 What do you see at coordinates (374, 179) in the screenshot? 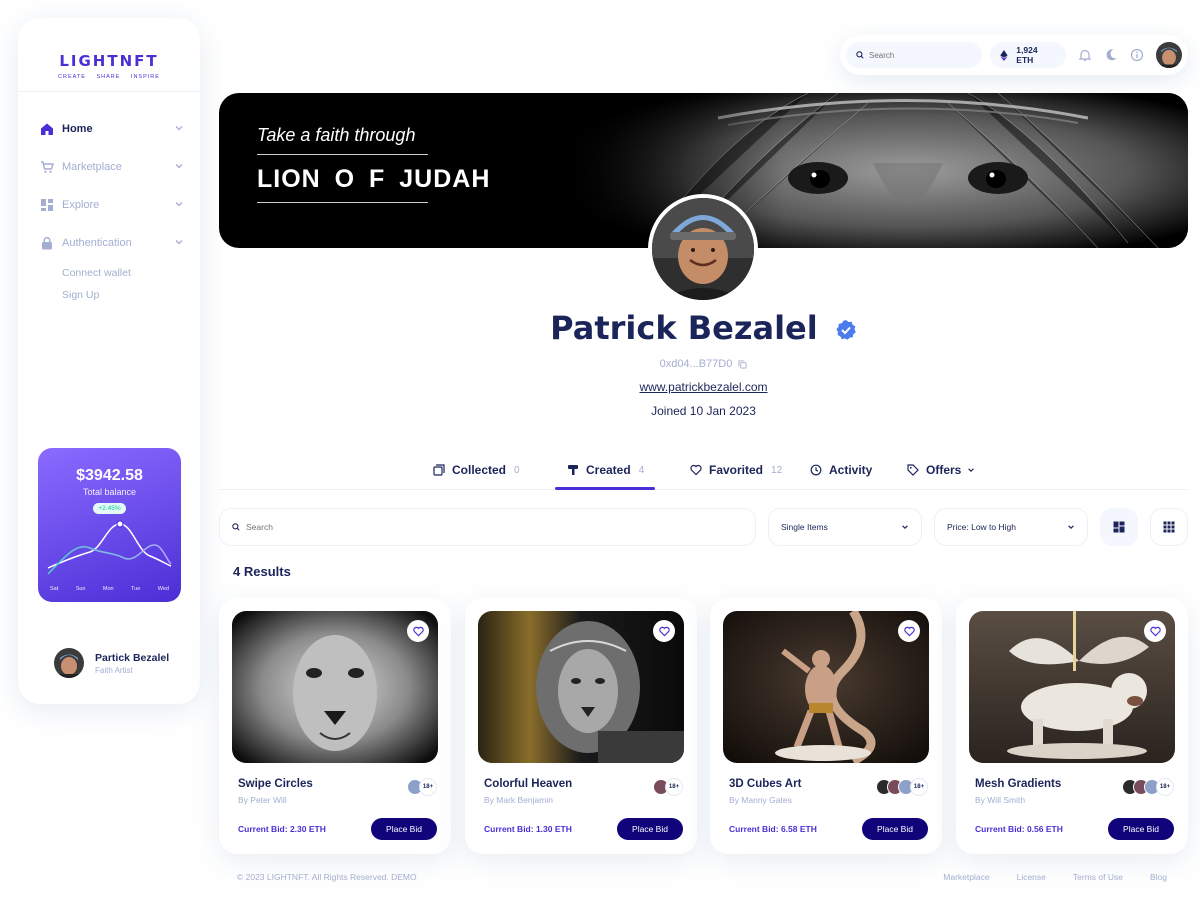
I see `banner-title: LION O F JUDAH` at bounding box center [374, 179].